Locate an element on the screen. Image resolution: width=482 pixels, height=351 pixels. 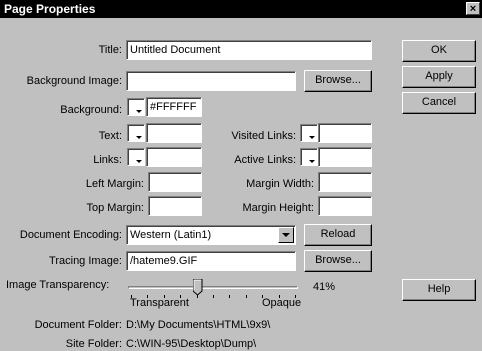
document-folder-label: Document Folder: is located at coordinates (78, 325).